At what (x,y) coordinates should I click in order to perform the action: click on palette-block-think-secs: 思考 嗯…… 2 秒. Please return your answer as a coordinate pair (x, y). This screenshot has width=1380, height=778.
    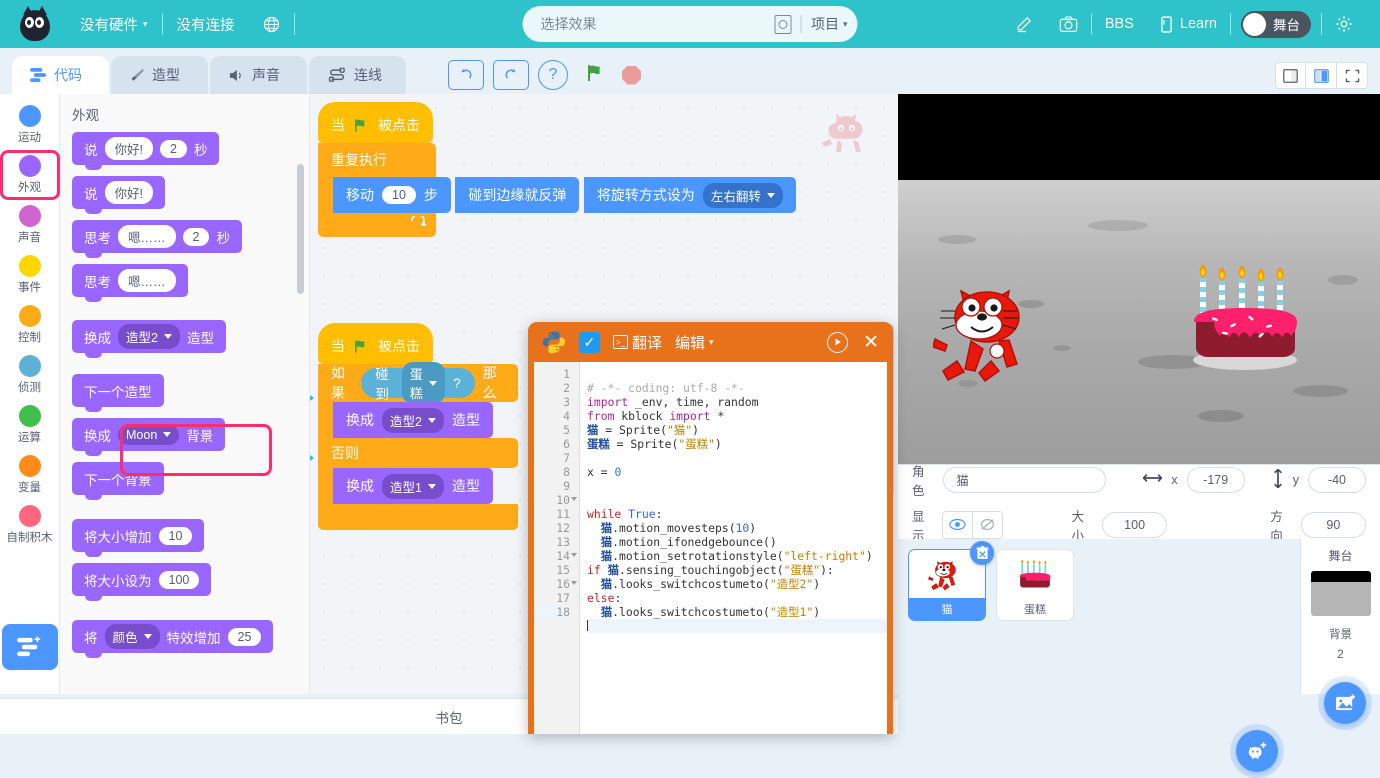
    Looking at the image, I should click on (157, 236).